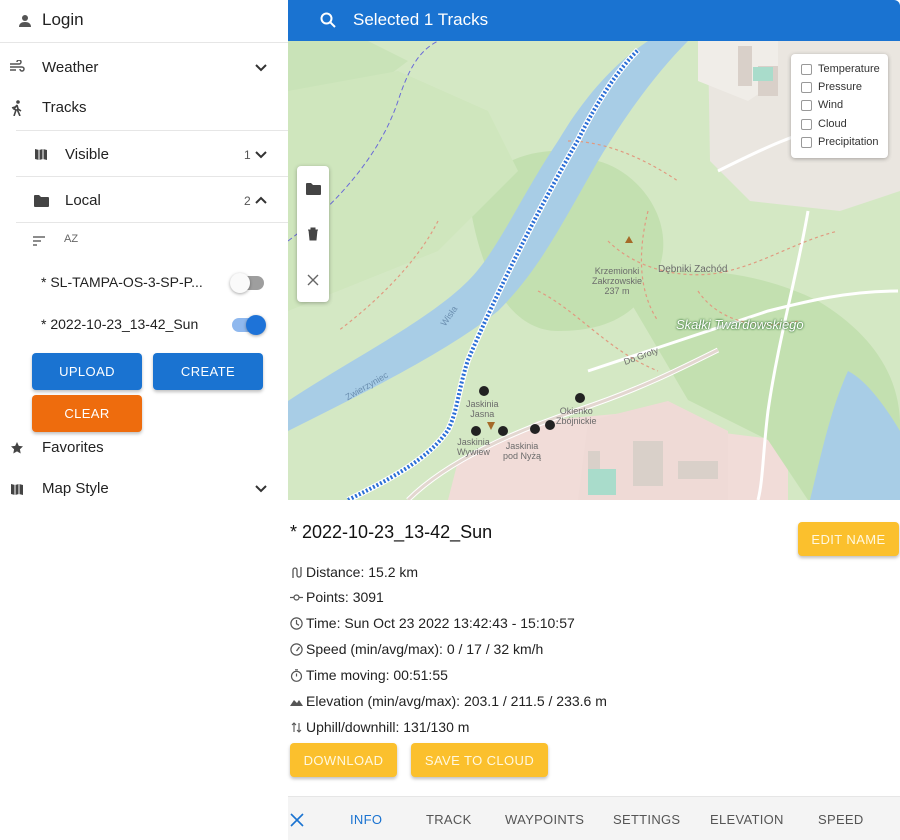 The height and width of the screenshot is (840, 900). I want to click on terrain-icon, so click(296, 701).